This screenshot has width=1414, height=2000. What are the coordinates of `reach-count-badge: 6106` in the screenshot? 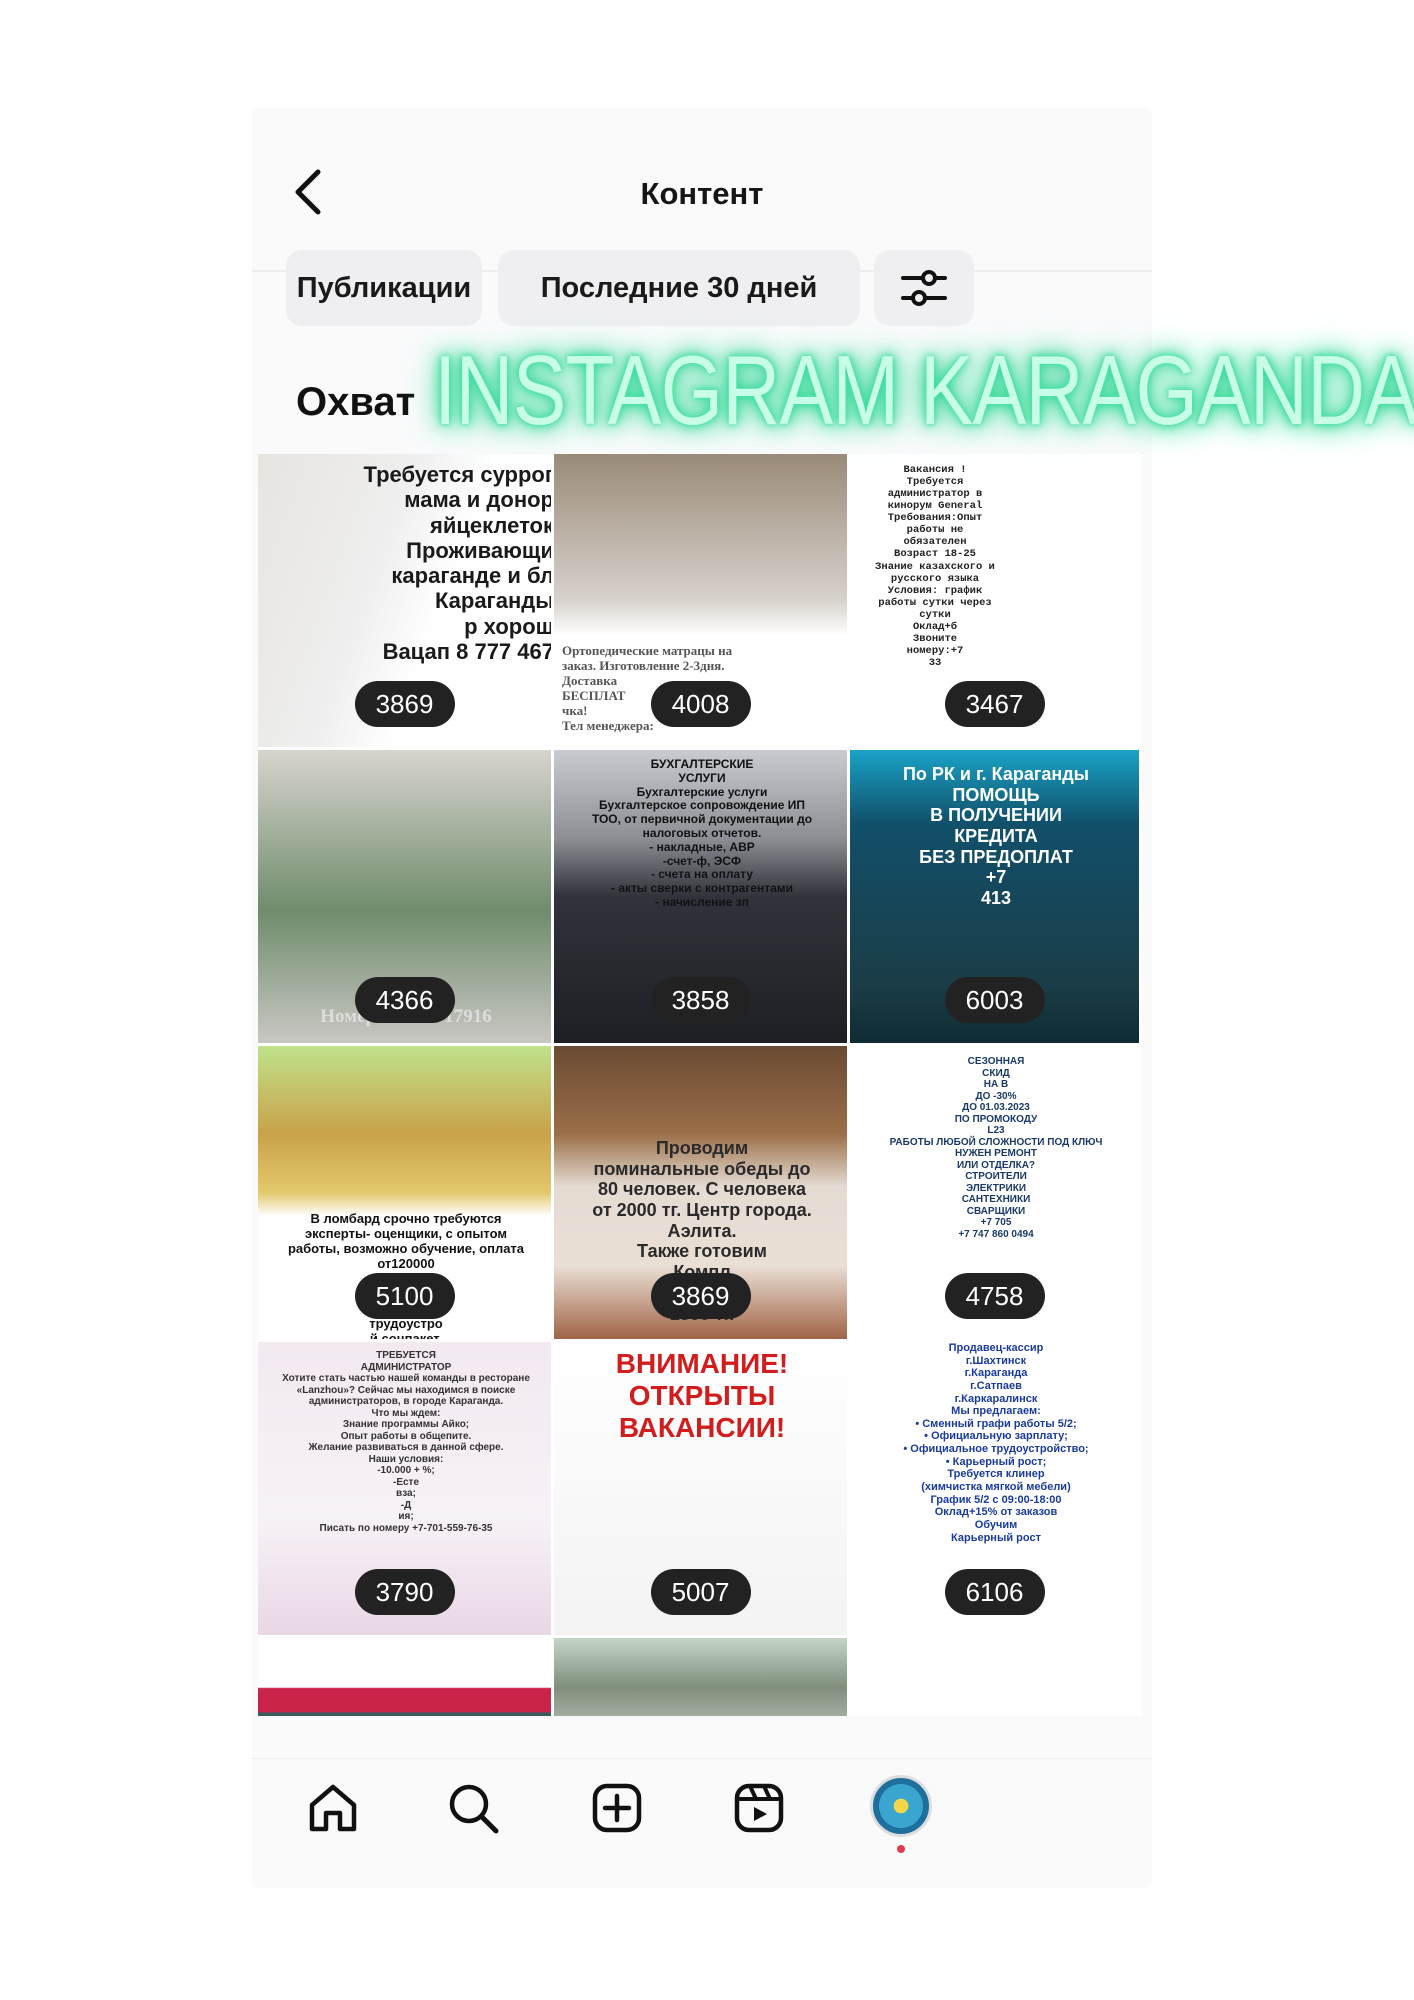 It's located at (994, 1592).